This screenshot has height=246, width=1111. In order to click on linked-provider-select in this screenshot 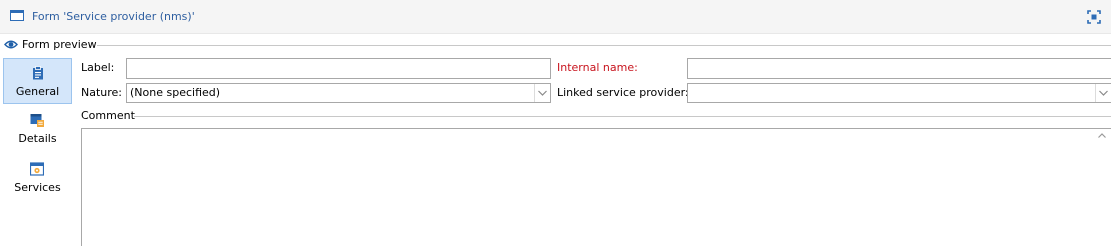, I will do `click(899, 93)`.